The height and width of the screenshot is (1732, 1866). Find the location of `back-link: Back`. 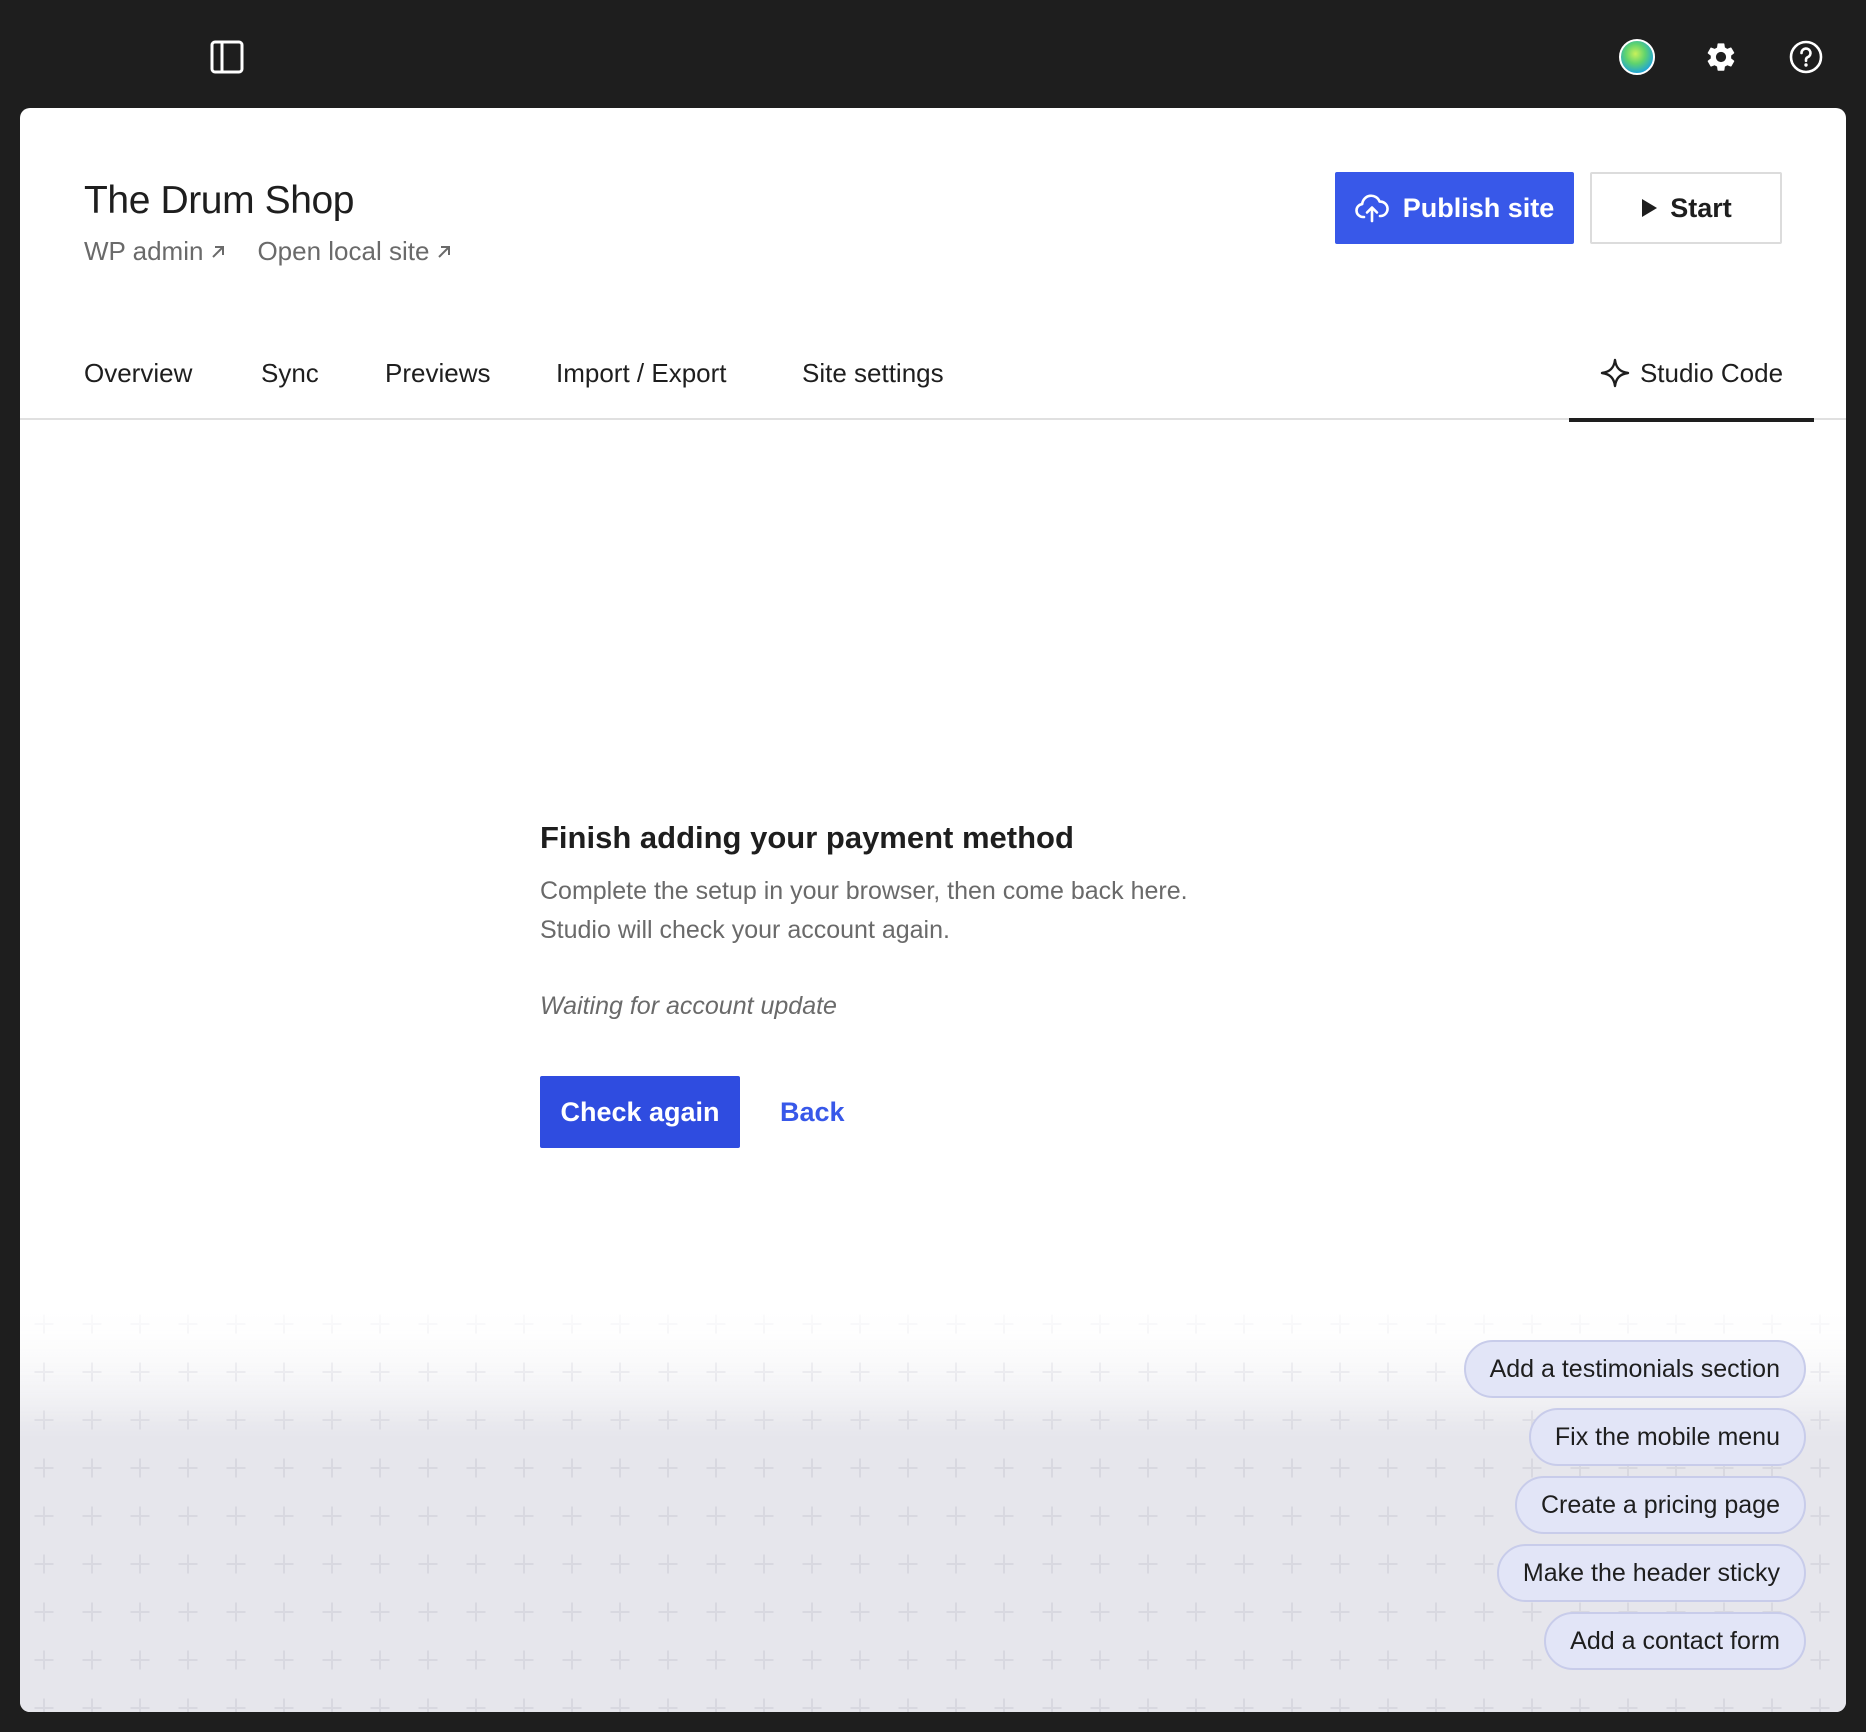

back-link: Back is located at coordinates (812, 1112).